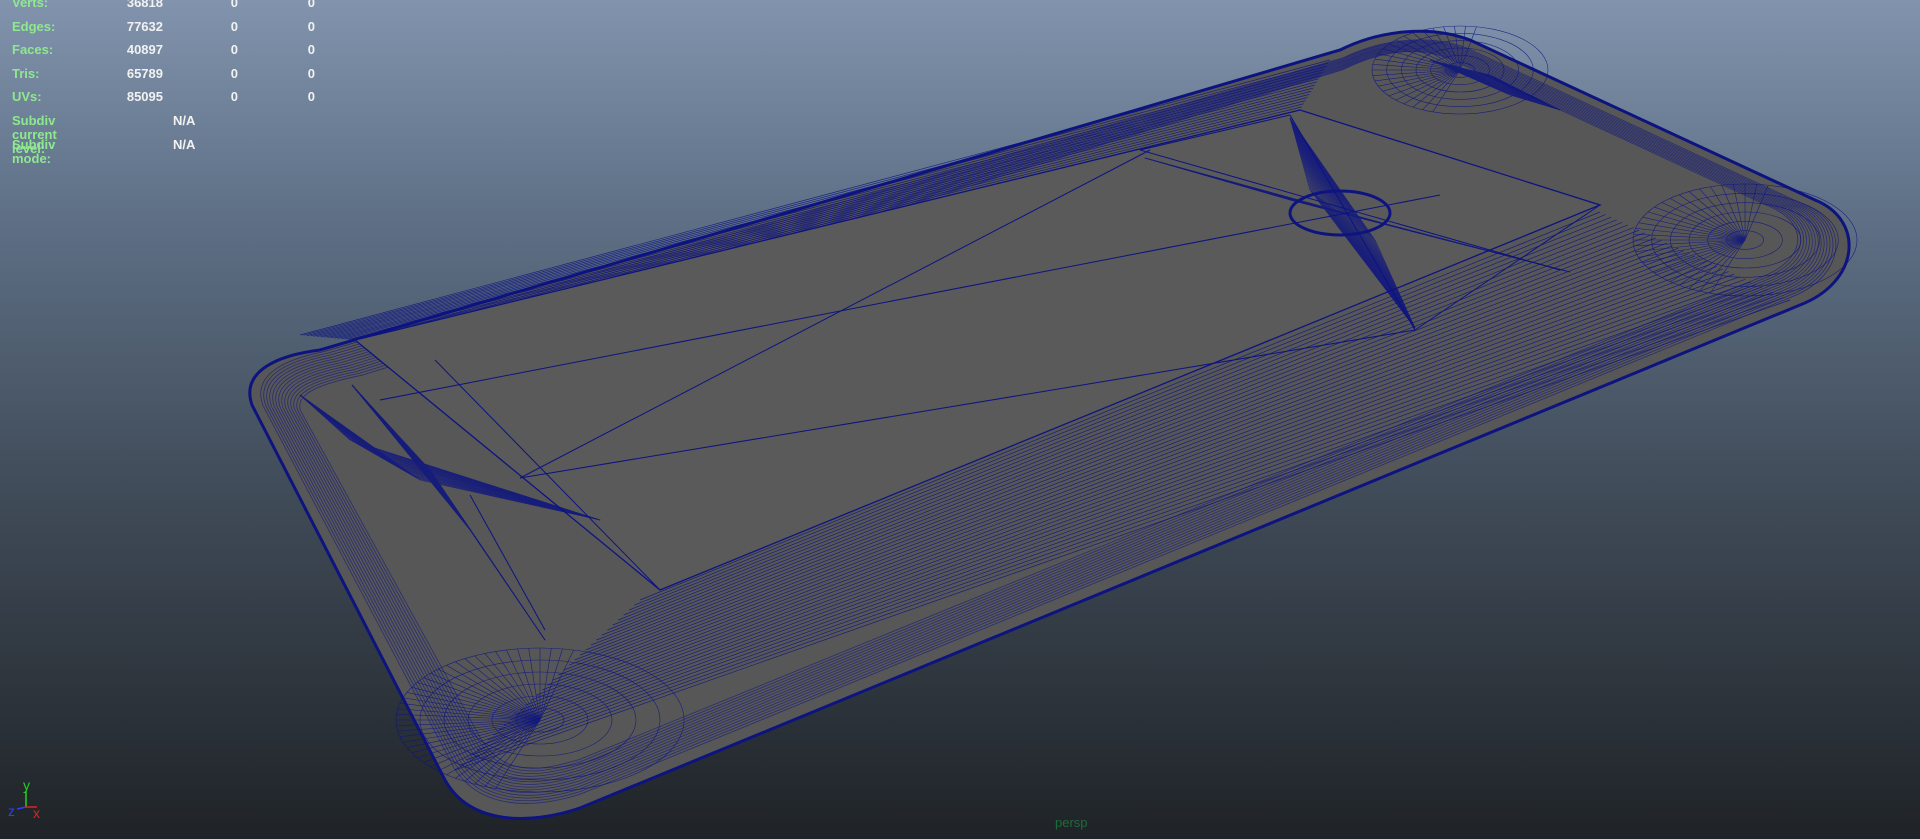 Image resolution: width=1920 pixels, height=839 pixels. I want to click on tris-extra-value: 0, so click(311, 73).